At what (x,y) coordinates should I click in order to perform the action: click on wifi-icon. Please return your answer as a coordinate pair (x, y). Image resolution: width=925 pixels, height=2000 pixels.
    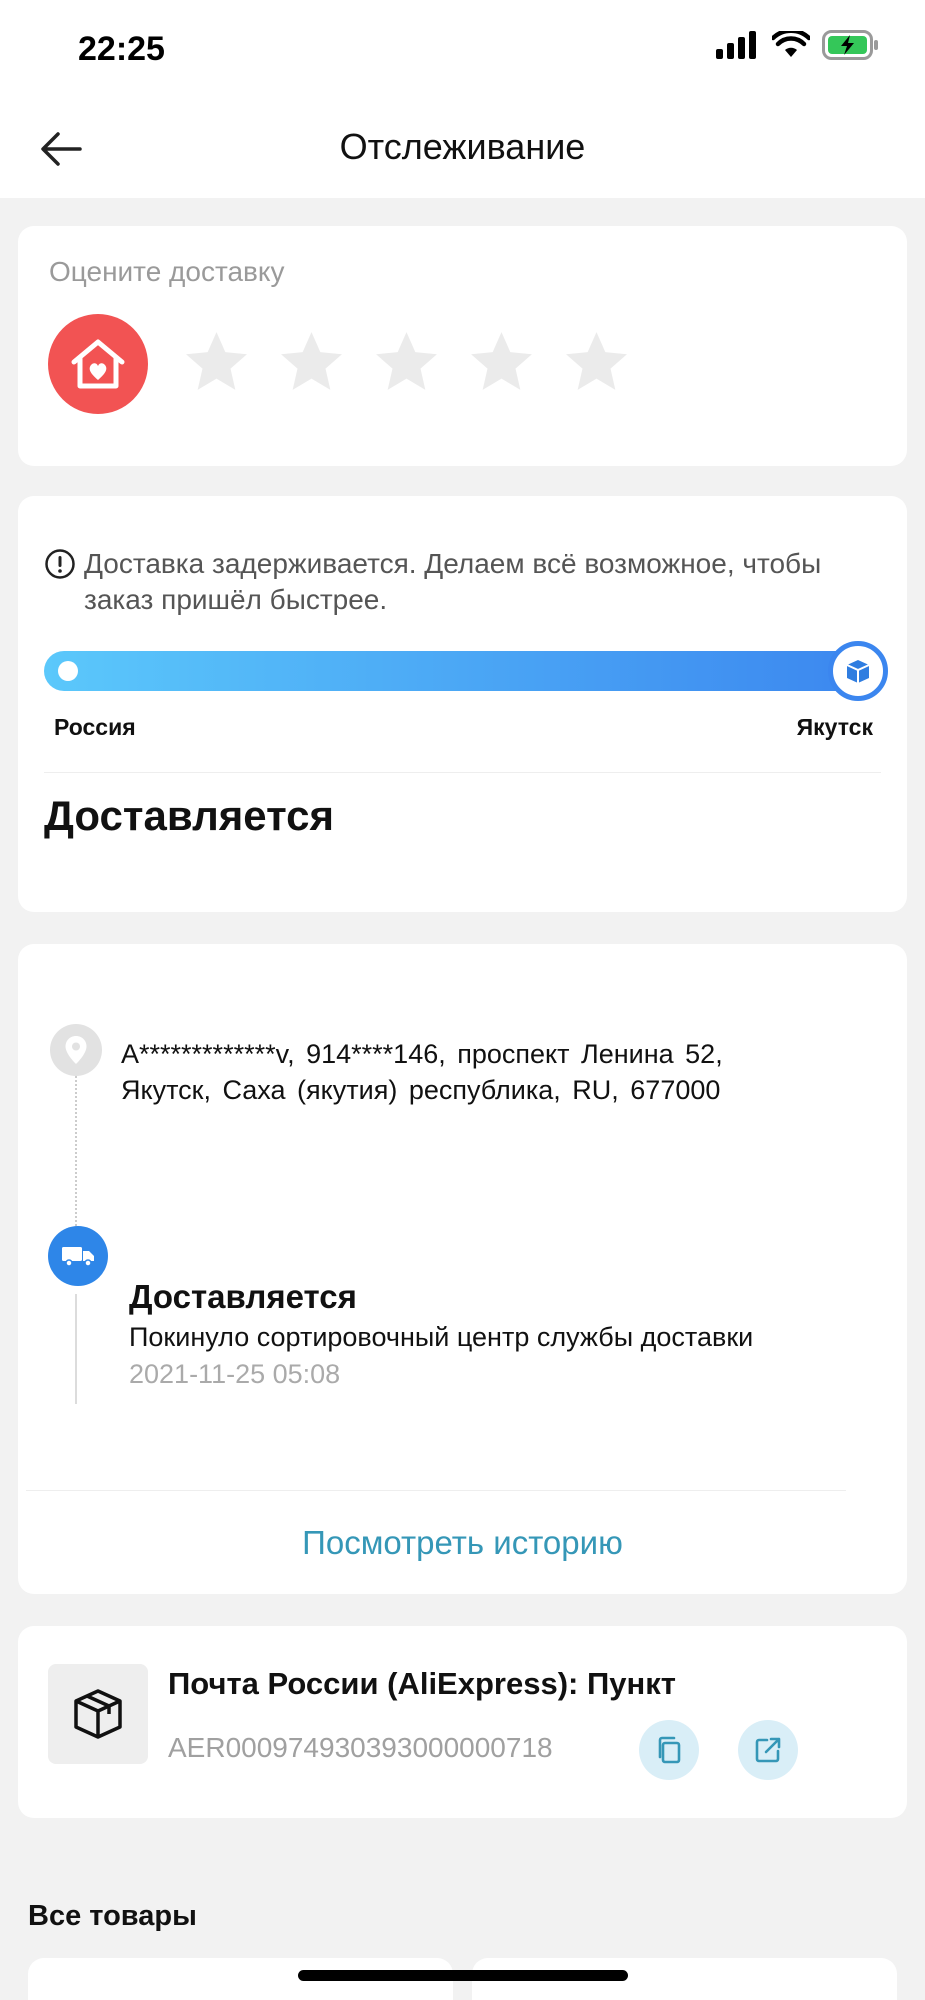
    Looking at the image, I should click on (791, 44).